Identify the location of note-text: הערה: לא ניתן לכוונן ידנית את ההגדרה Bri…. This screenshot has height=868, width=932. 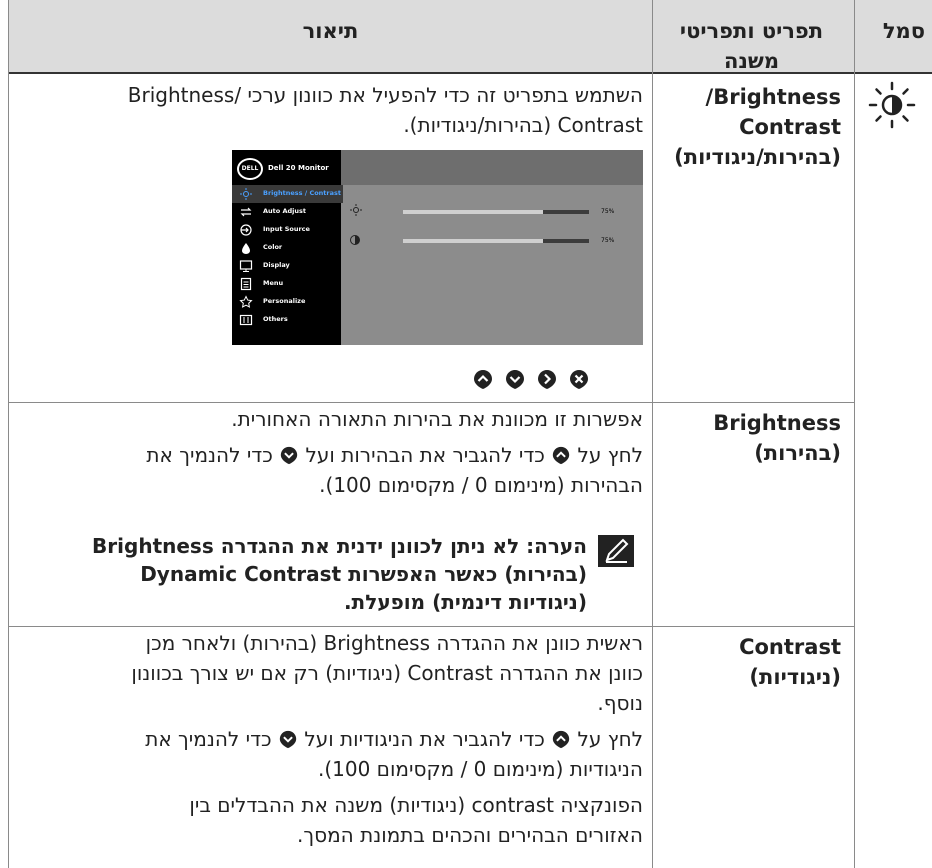
(302, 574).